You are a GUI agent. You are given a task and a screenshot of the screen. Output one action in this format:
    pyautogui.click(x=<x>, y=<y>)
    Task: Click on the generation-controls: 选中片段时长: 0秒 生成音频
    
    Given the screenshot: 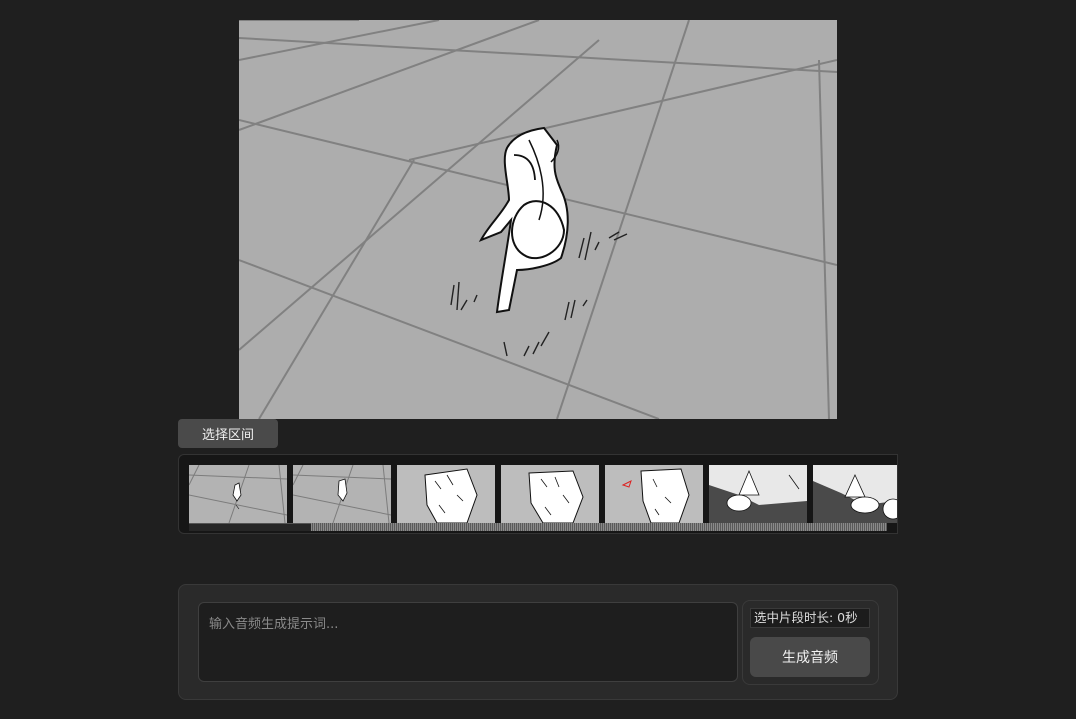 What is the action you would take?
    pyautogui.click(x=810, y=642)
    